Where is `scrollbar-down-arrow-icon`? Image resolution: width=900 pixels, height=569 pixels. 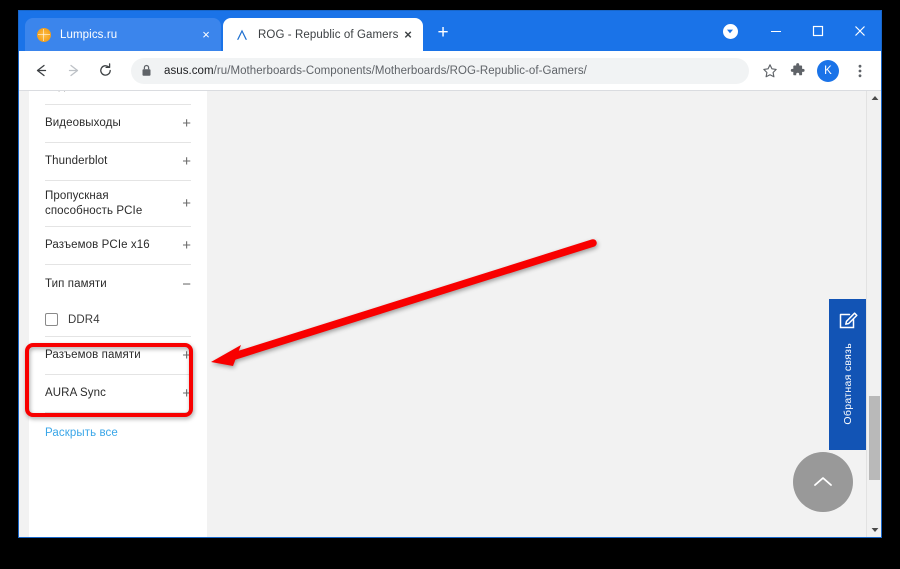
scrollbar-down-arrow-icon is located at coordinates (874, 530).